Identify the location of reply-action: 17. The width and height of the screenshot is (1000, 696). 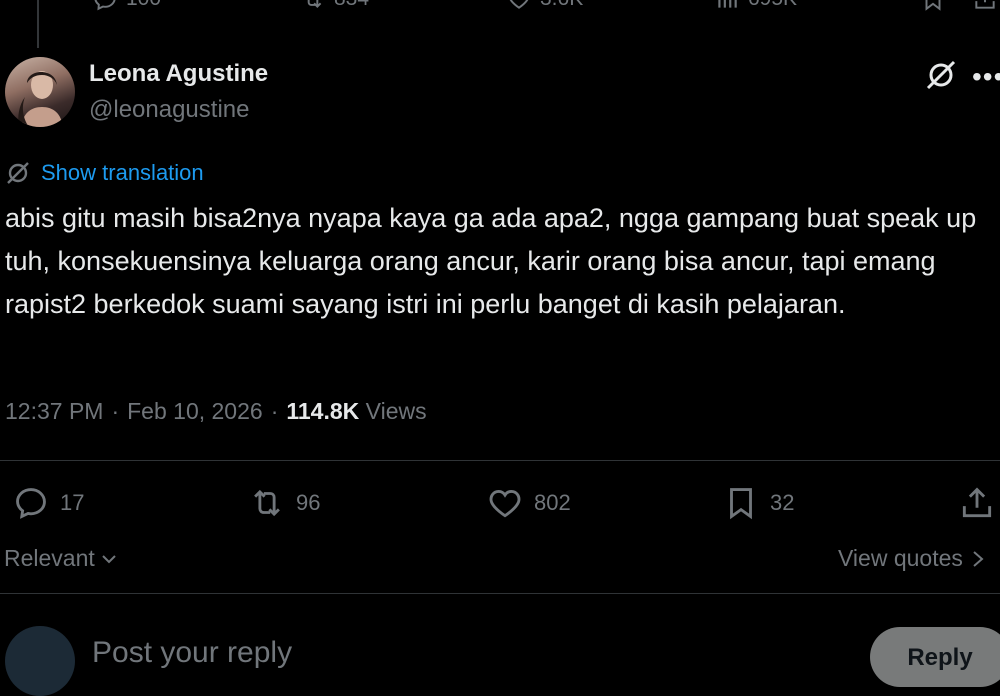
(48, 503).